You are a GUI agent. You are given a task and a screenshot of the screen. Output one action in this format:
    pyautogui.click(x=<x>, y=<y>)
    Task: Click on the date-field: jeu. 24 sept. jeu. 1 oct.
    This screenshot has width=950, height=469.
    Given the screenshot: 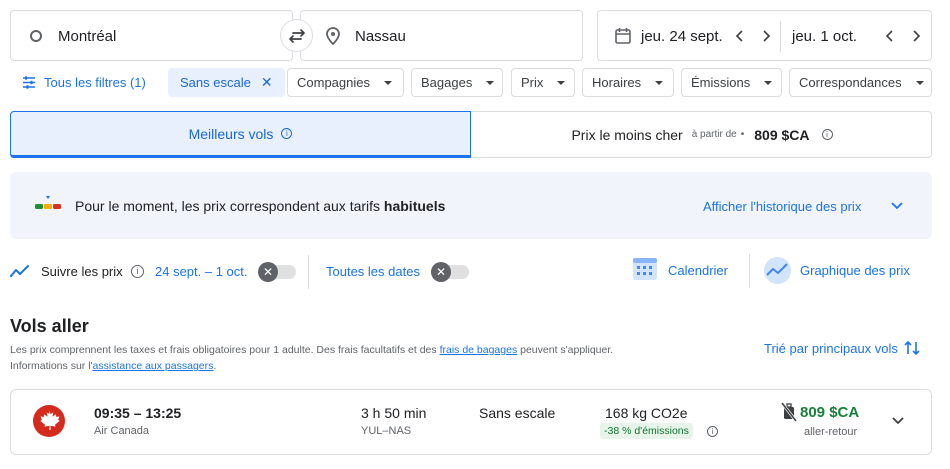 What is the action you would take?
    pyautogui.click(x=764, y=35)
    